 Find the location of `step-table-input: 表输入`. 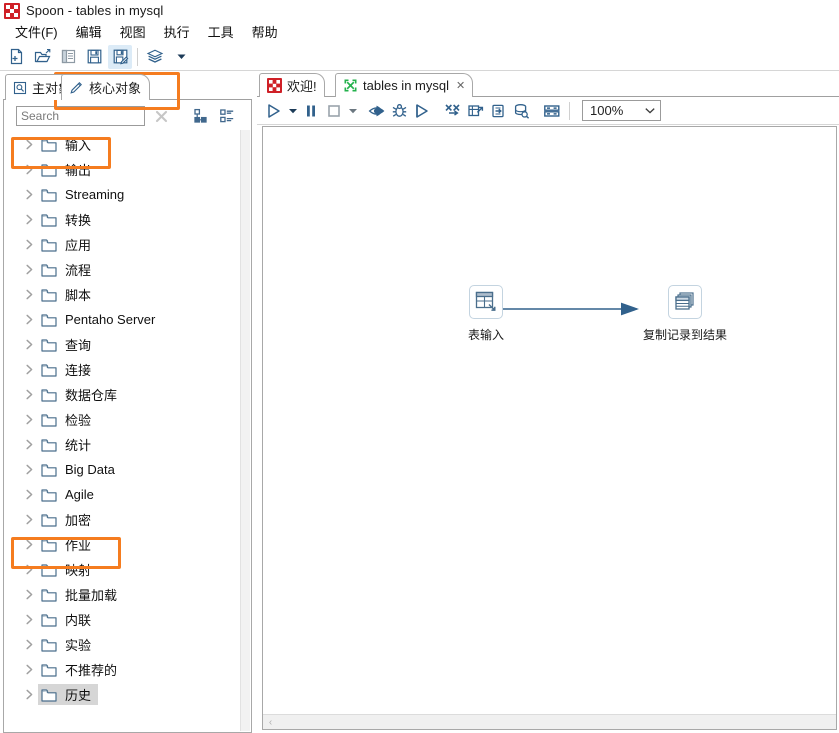

step-table-input: 表输入 is located at coordinates (486, 314).